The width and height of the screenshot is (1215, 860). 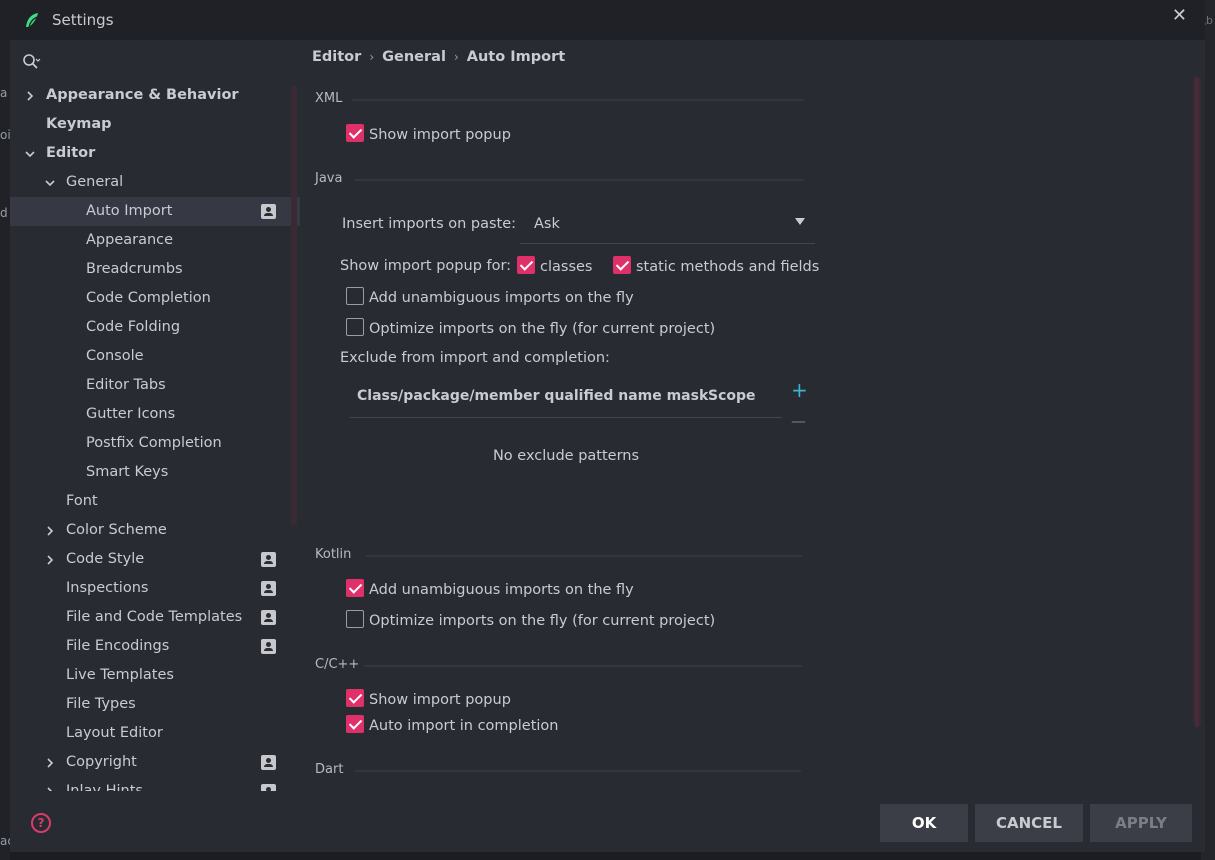 I want to click on sidebar-item-label: Editor Tabs, so click(x=126, y=385).